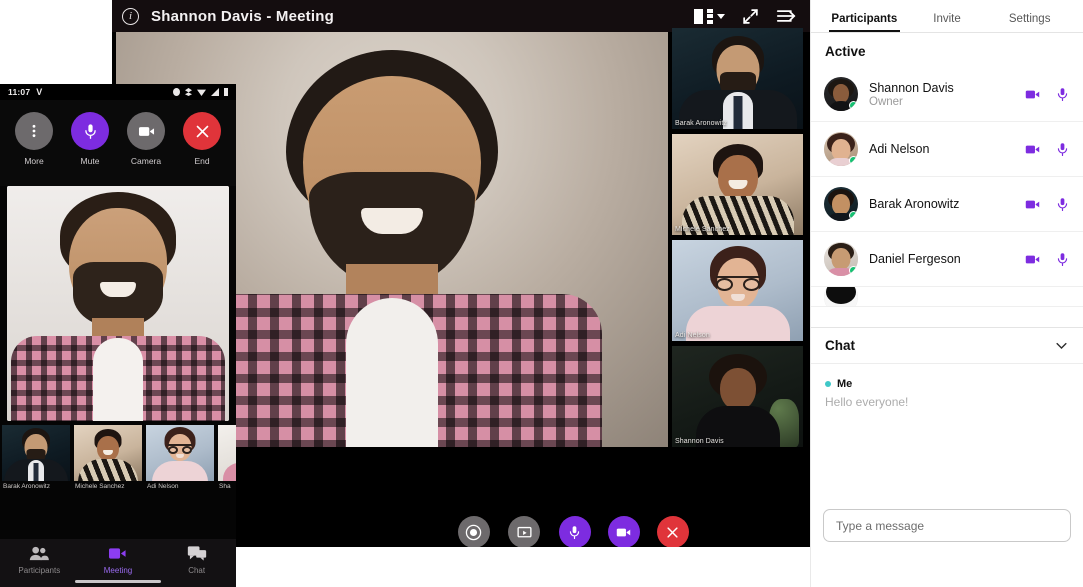  What do you see at coordinates (146, 139) in the screenshot?
I see `mobile-camera-button: Camera` at bounding box center [146, 139].